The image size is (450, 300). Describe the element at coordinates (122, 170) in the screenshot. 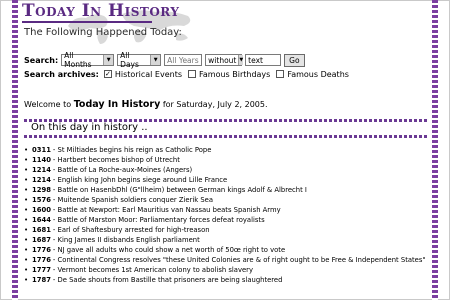

I see `event-text: - Battle of La Roche-aux-Moines (Angers)` at that location.